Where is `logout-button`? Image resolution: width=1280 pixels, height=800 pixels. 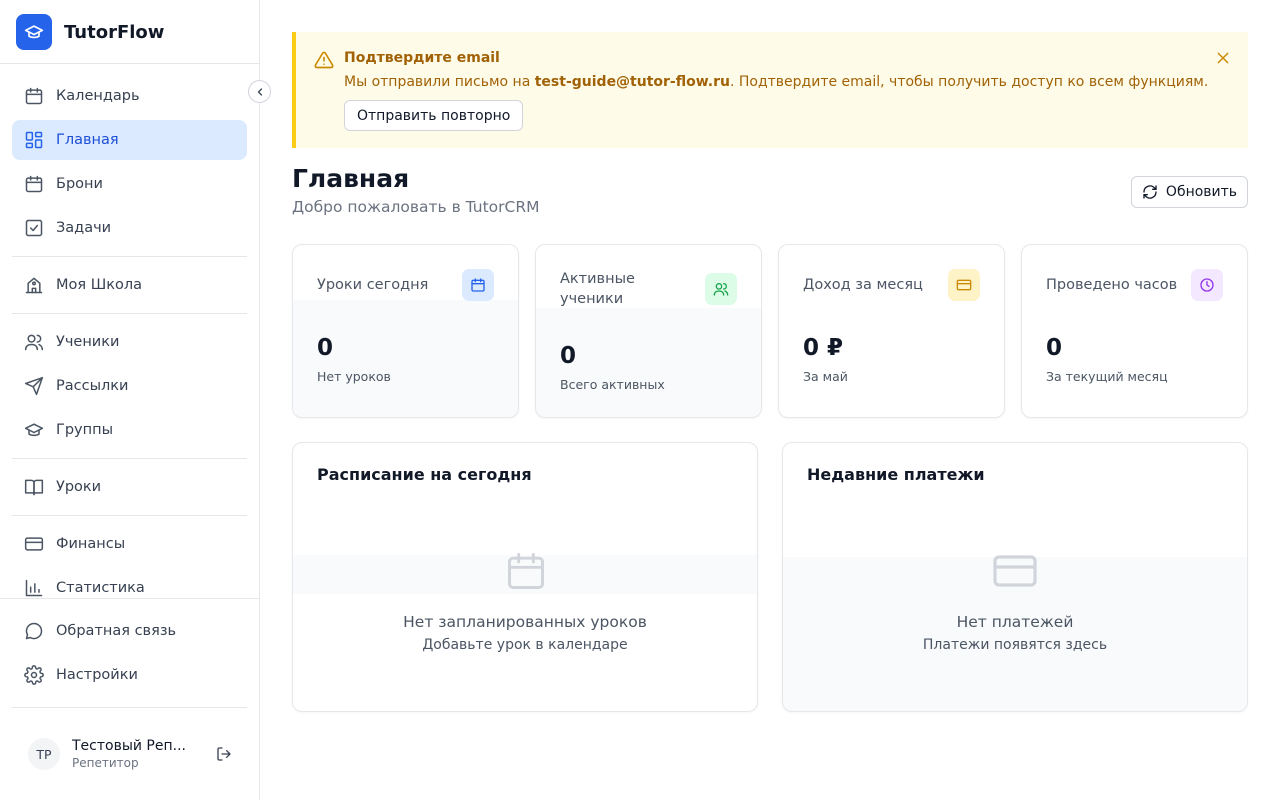 logout-button is located at coordinates (224, 754).